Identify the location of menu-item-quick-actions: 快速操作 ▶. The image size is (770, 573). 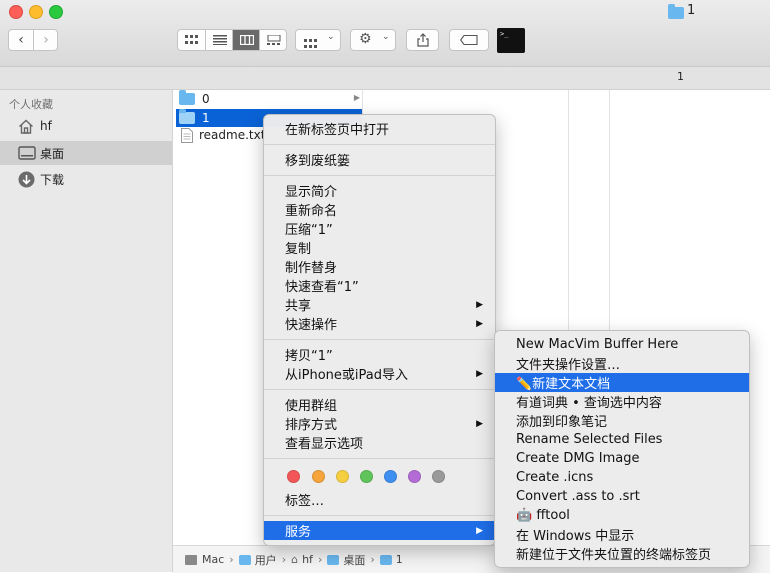
(379, 323).